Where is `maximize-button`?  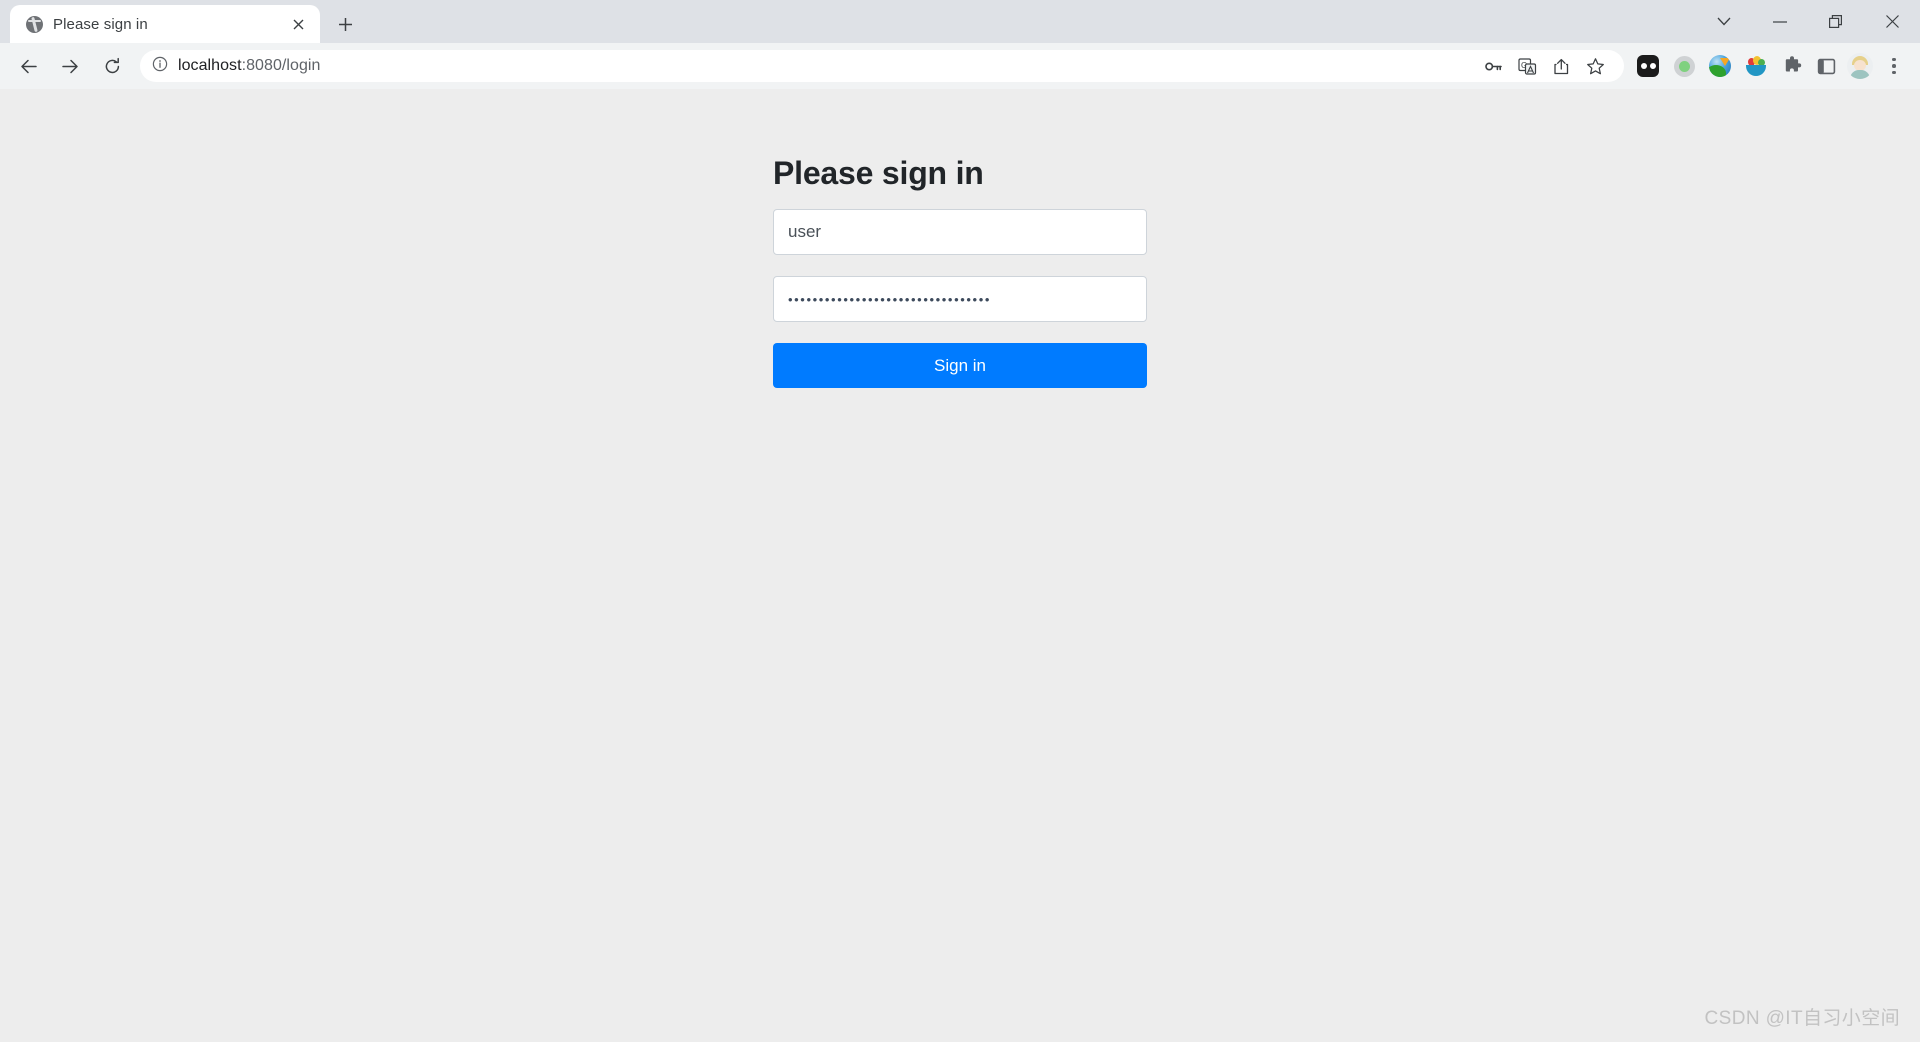
maximize-button is located at coordinates (1836, 21).